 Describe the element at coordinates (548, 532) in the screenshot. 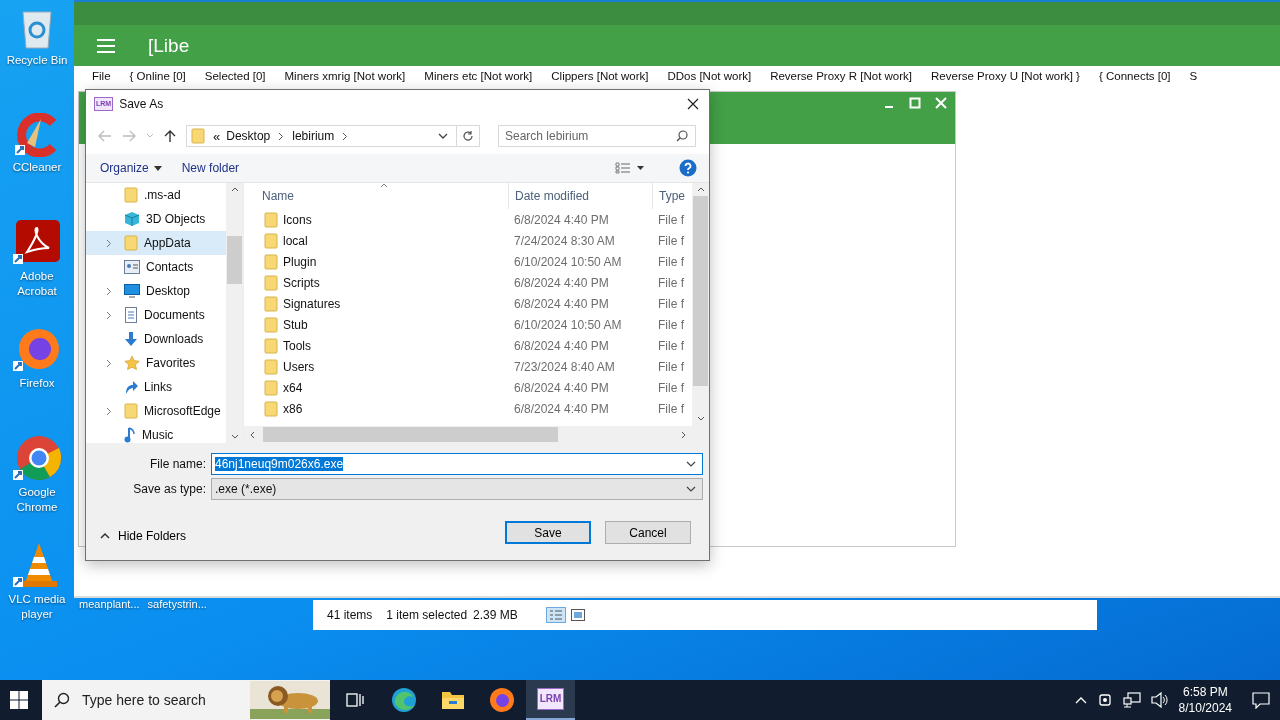

I see `dialog-button: Save` at that location.